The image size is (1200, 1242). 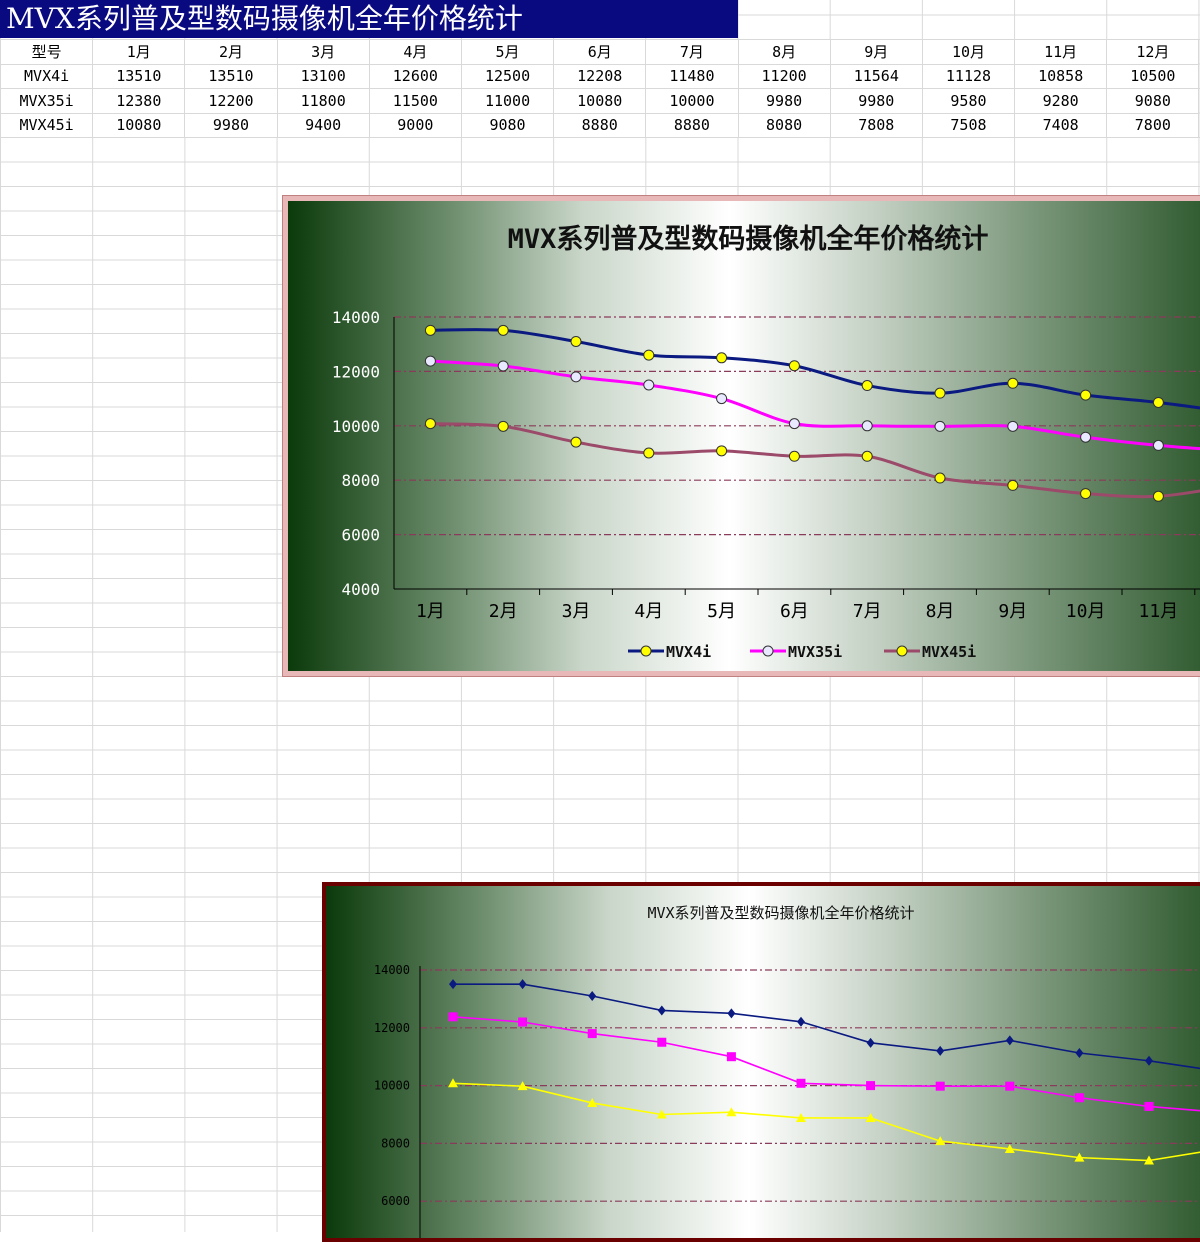 I want to click on header-cell: 12月, so click(x=1153, y=52).